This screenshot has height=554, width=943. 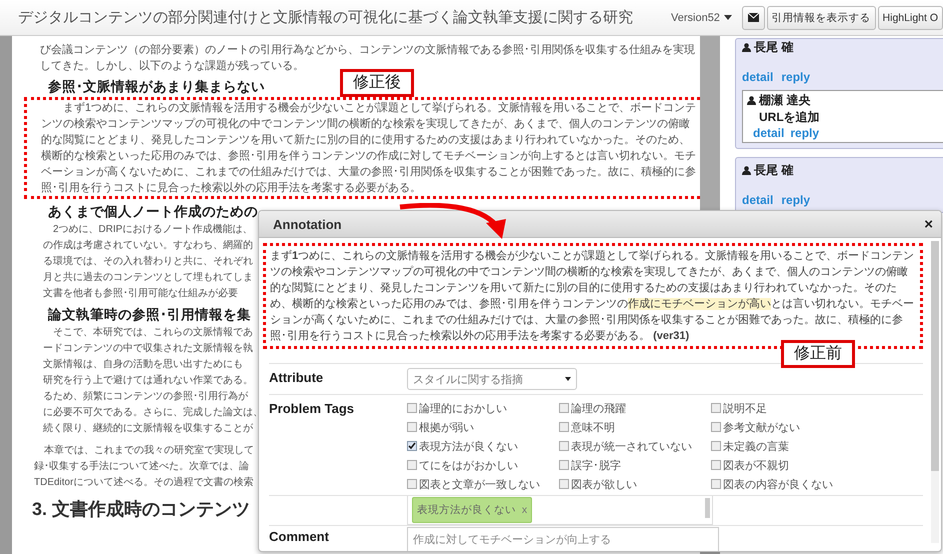 What do you see at coordinates (587, 427) in the screenshot?
I see `tag-checkbox: 意味不明` at bounding box center [587, 427].